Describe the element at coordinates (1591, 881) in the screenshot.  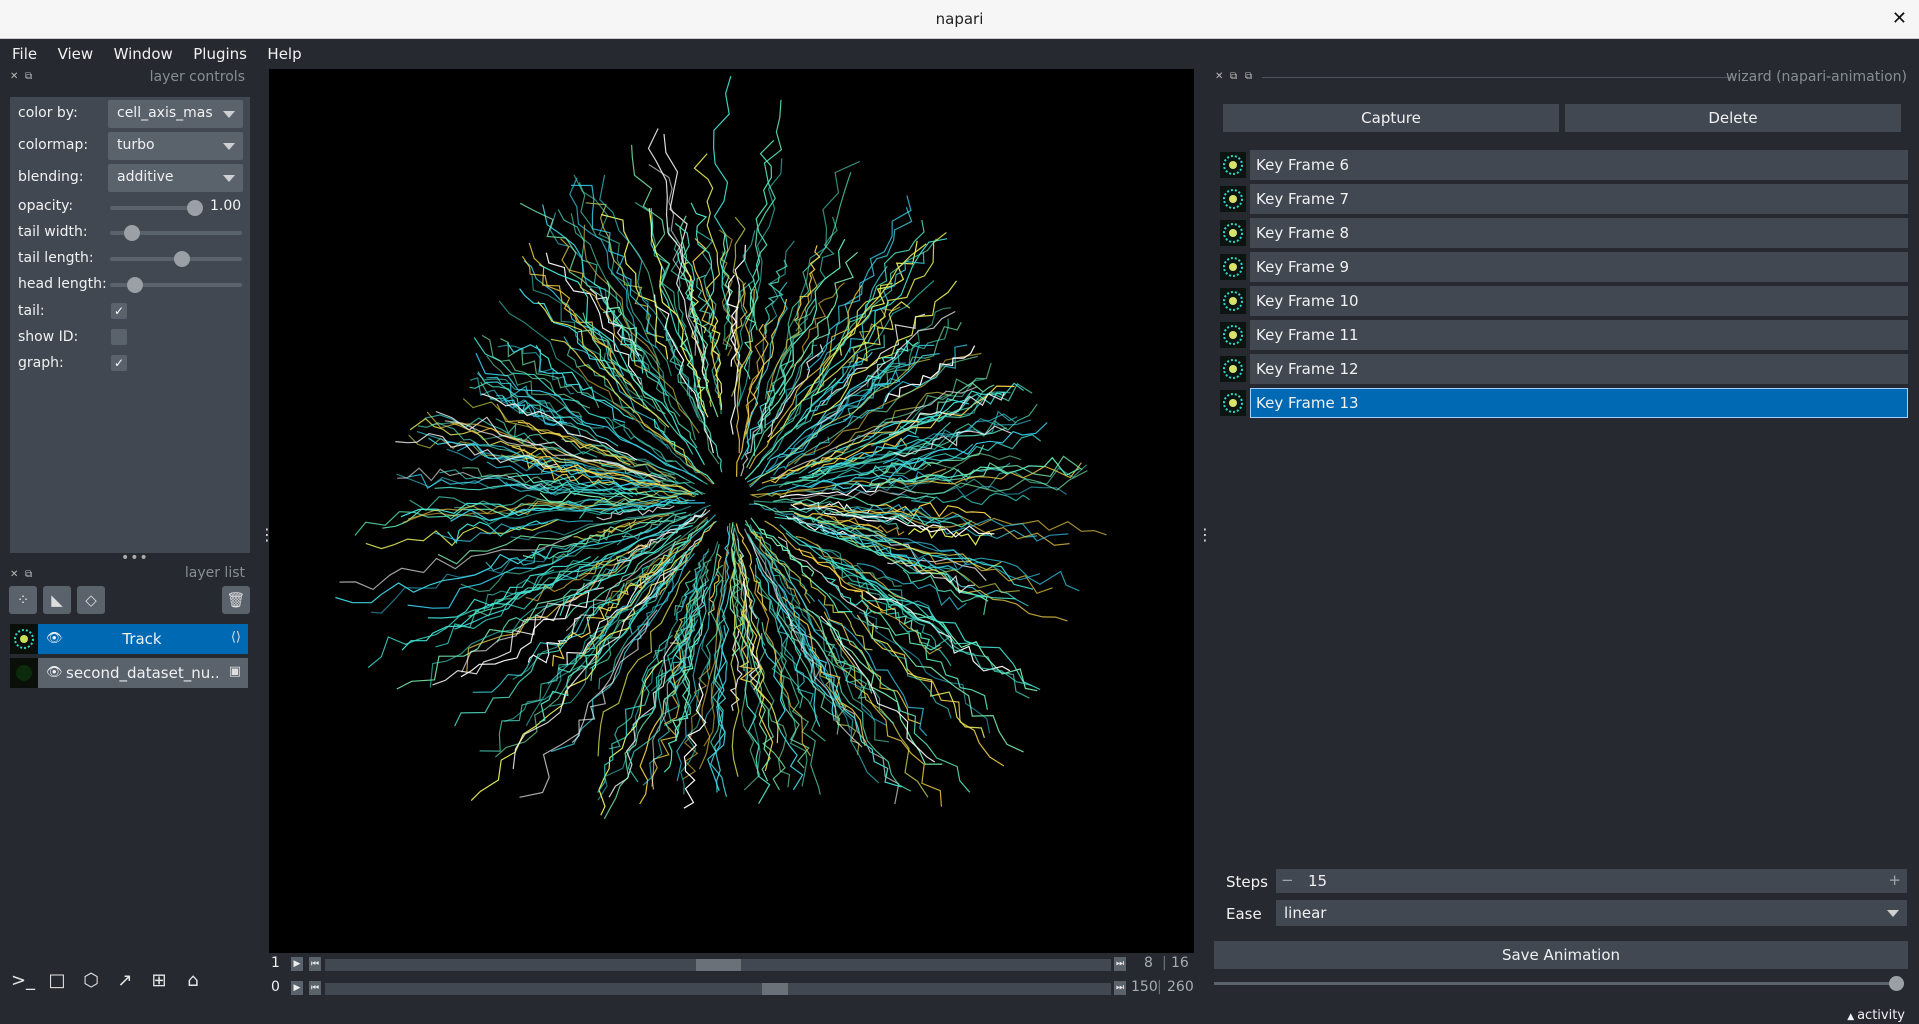
I see `steps-spinbox: − 15 +` at that location.